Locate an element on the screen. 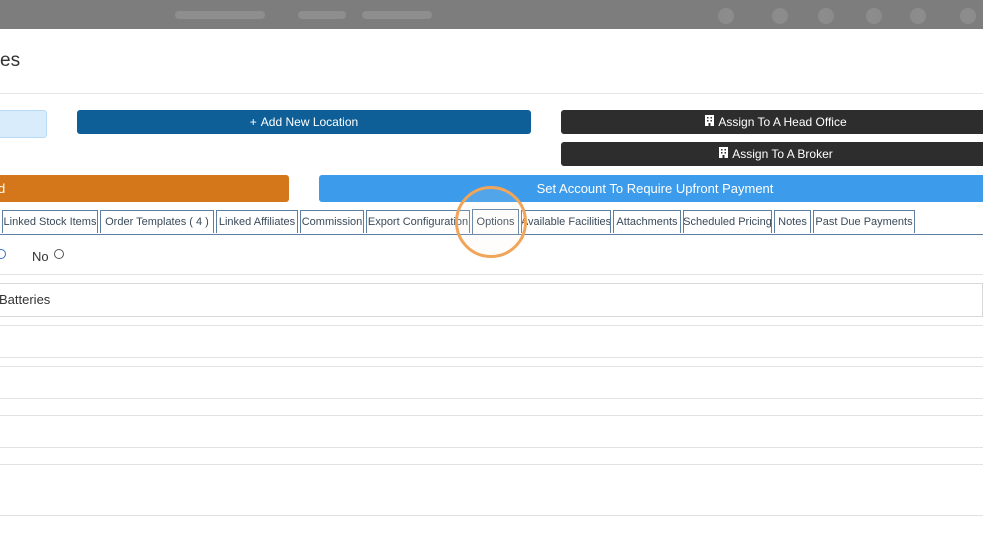 The width and height of the screenshot is (983, 549). add-new-location-label: Add New Location is located at coordinates (309, 122).